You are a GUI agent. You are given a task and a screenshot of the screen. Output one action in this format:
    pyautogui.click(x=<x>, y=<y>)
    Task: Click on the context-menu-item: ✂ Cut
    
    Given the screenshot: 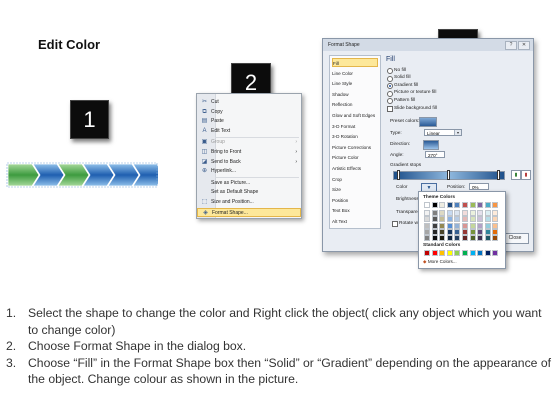 What is the action you would take?
    pyautogui.click(x=249, y=102)
    